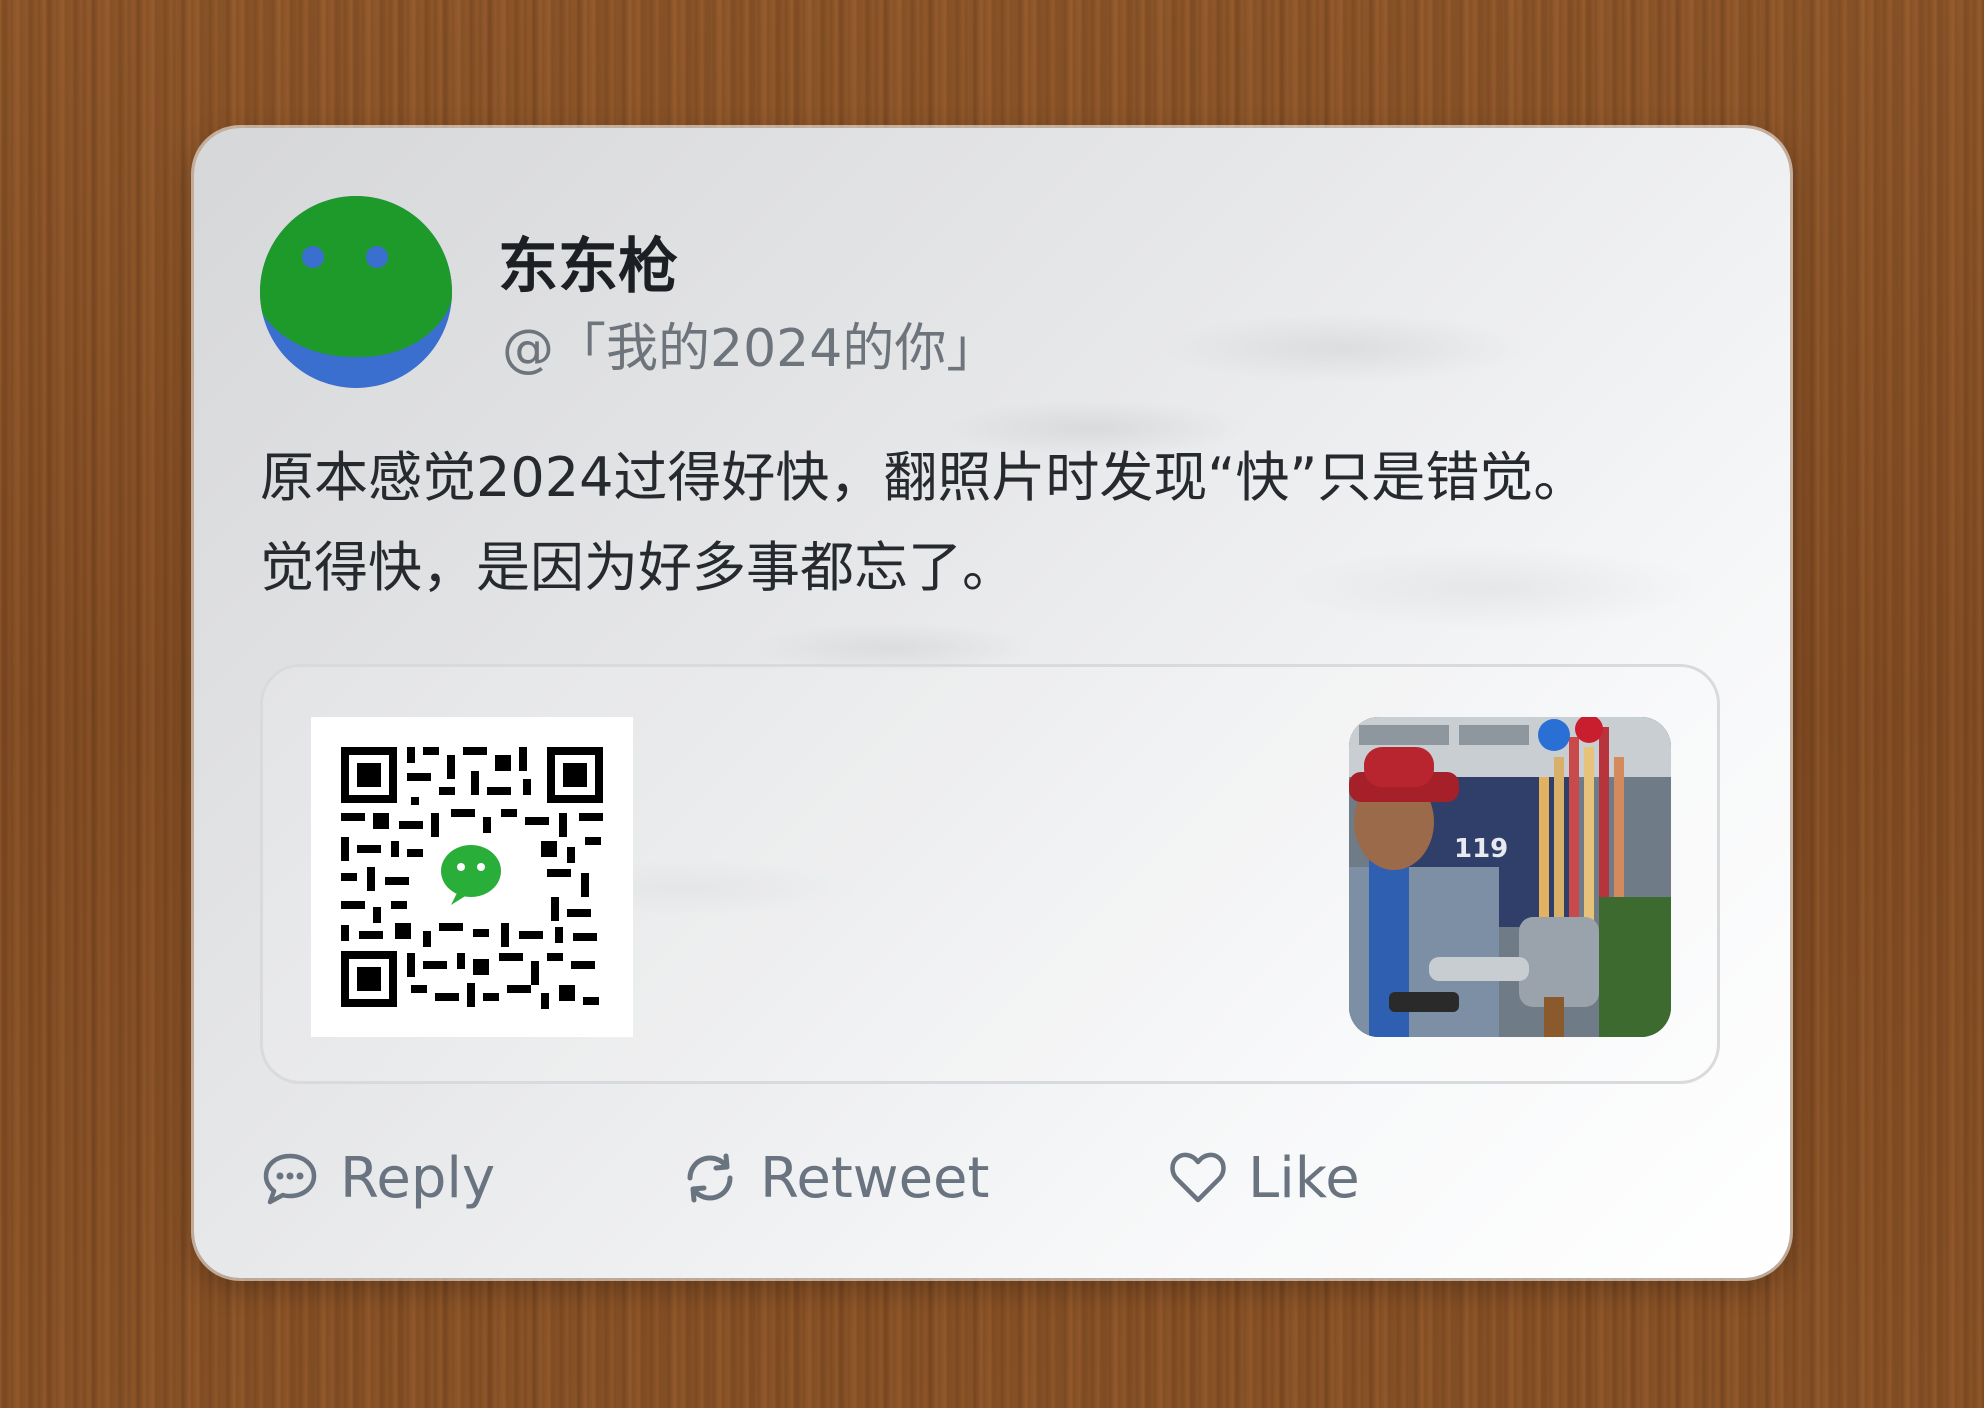 The width and height of the screenshot is (1984, 1408). Describe the element at coordinates (472, 877) in the screenshot. I see `qr-code-image` at that location.